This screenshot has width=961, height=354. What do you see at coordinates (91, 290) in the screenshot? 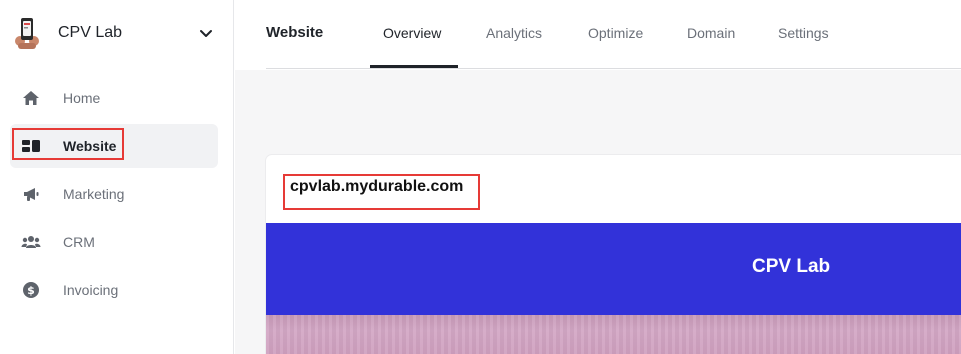
I see `sidebar-item-label: Invoicing` at bounding box center [91, 290].